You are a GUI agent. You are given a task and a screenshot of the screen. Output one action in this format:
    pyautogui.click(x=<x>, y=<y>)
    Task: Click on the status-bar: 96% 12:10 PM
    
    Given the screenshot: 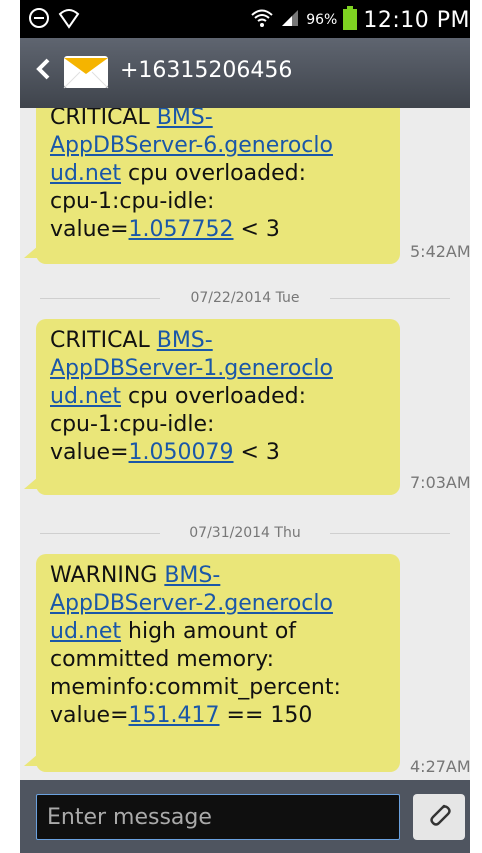 What is the action you would take?
    pyautogui.click(x=245, y=19)
    